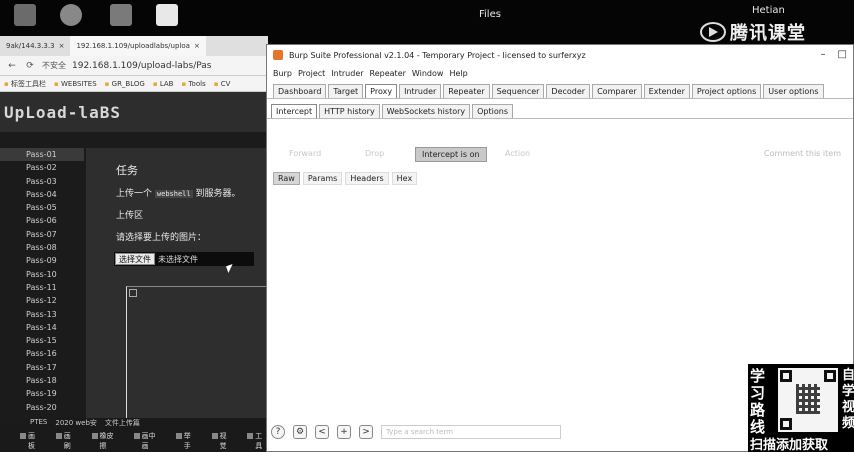 Image resolution: width=854 pixels, height=452 pixels. I want to click on qr-code-icon, so click(808, 400).